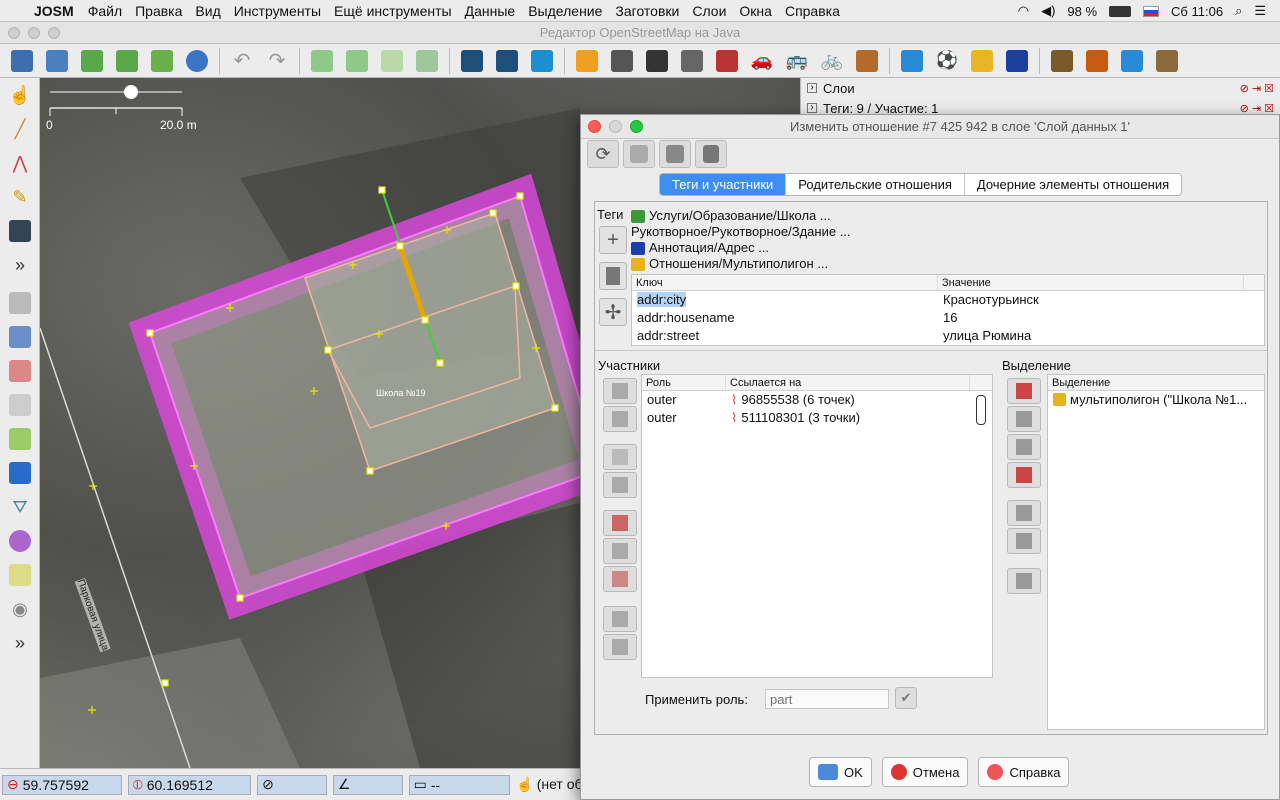 This screenshot has width=1280, height=800. Describe the element at coordinates (158, 11) in the screenshot. I see `menu-edit: Правка` at that location.